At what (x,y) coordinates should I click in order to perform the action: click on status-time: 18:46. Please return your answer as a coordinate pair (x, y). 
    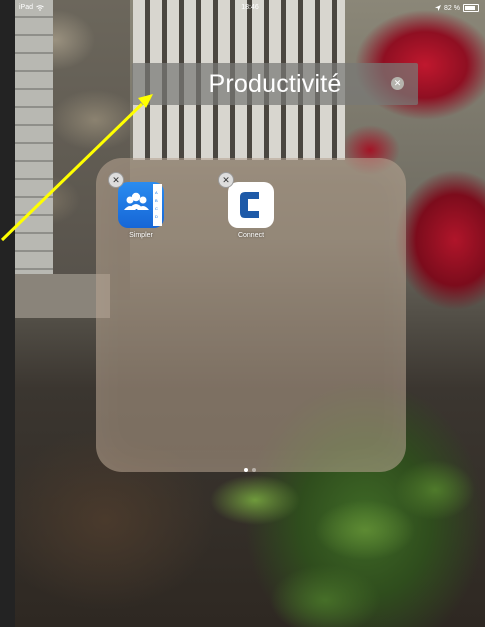
    Looking at the image, I should click on (250, 7).